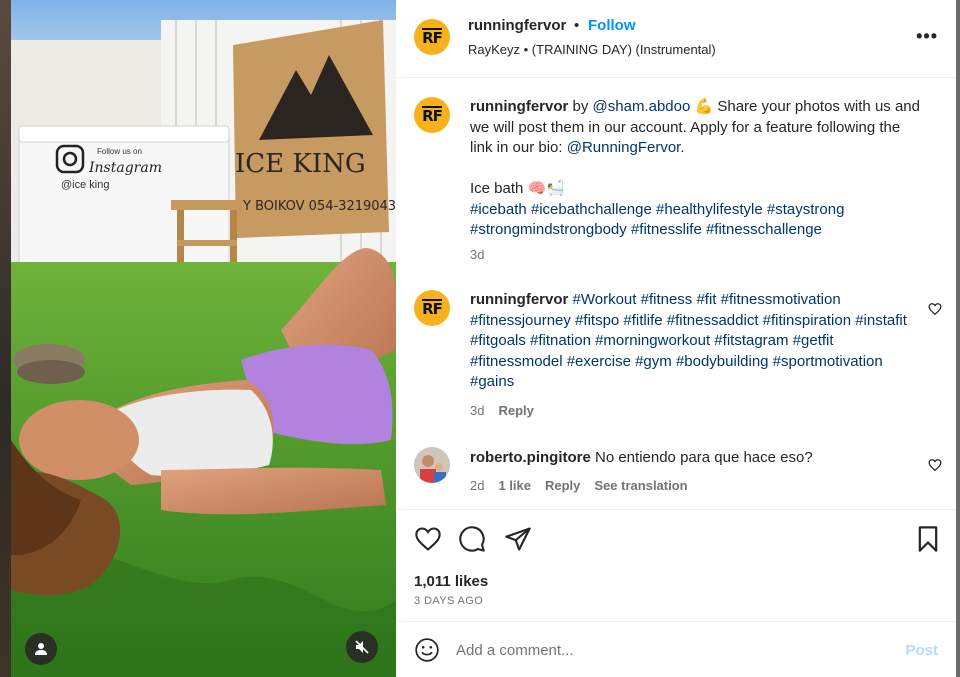 The width and height of the screenshot is (960, 677). Describe the element at coordinates (119, 151) in the screenshot. I see `svg-text: Follow us on` at that location.